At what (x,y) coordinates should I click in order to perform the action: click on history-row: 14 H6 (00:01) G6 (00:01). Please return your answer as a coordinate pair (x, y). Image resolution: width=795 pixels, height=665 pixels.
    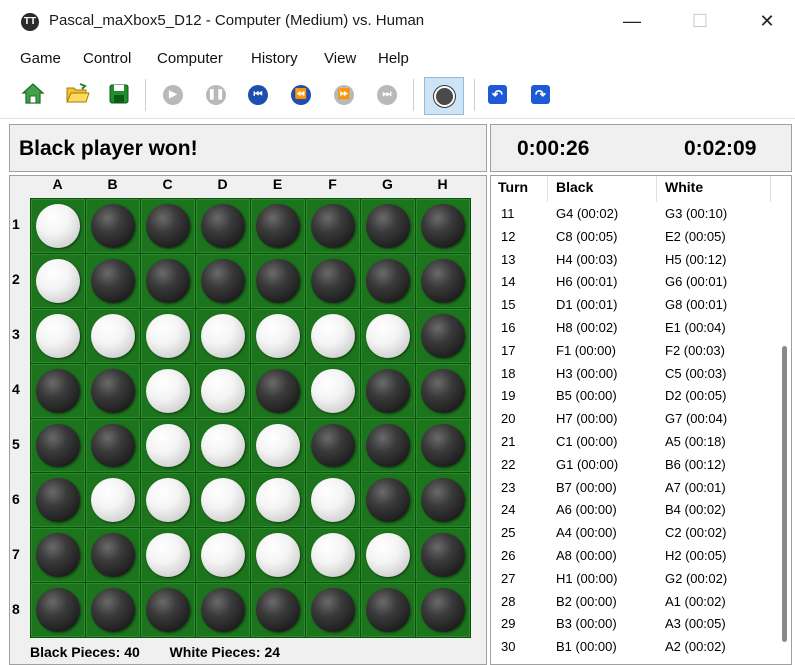
    Looking at the image, I should click on (631, 283).